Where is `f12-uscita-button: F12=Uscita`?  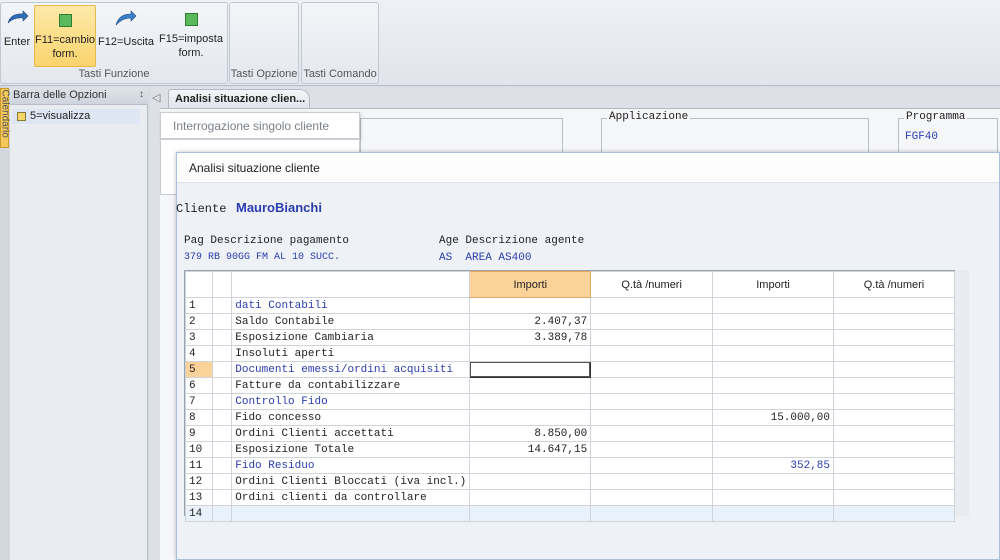
f12-uscita-button: F12=Uscita is located at coordinates (126, 36).